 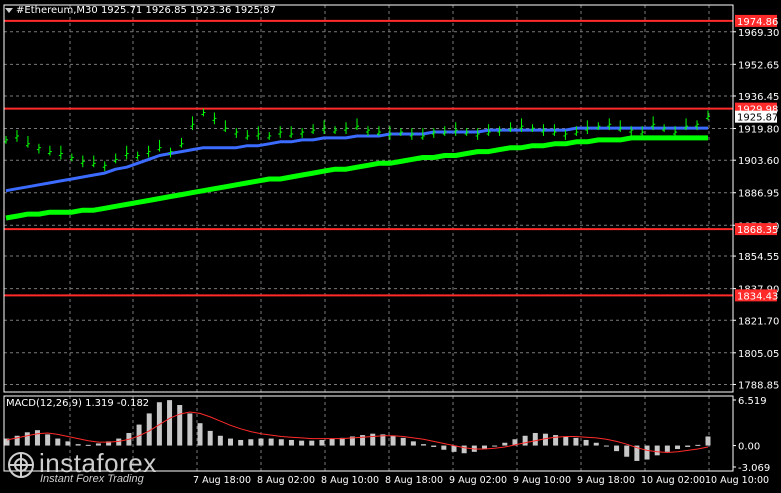 I want to click on price-tick-label: 1788.85, so click(x=758, y=385).